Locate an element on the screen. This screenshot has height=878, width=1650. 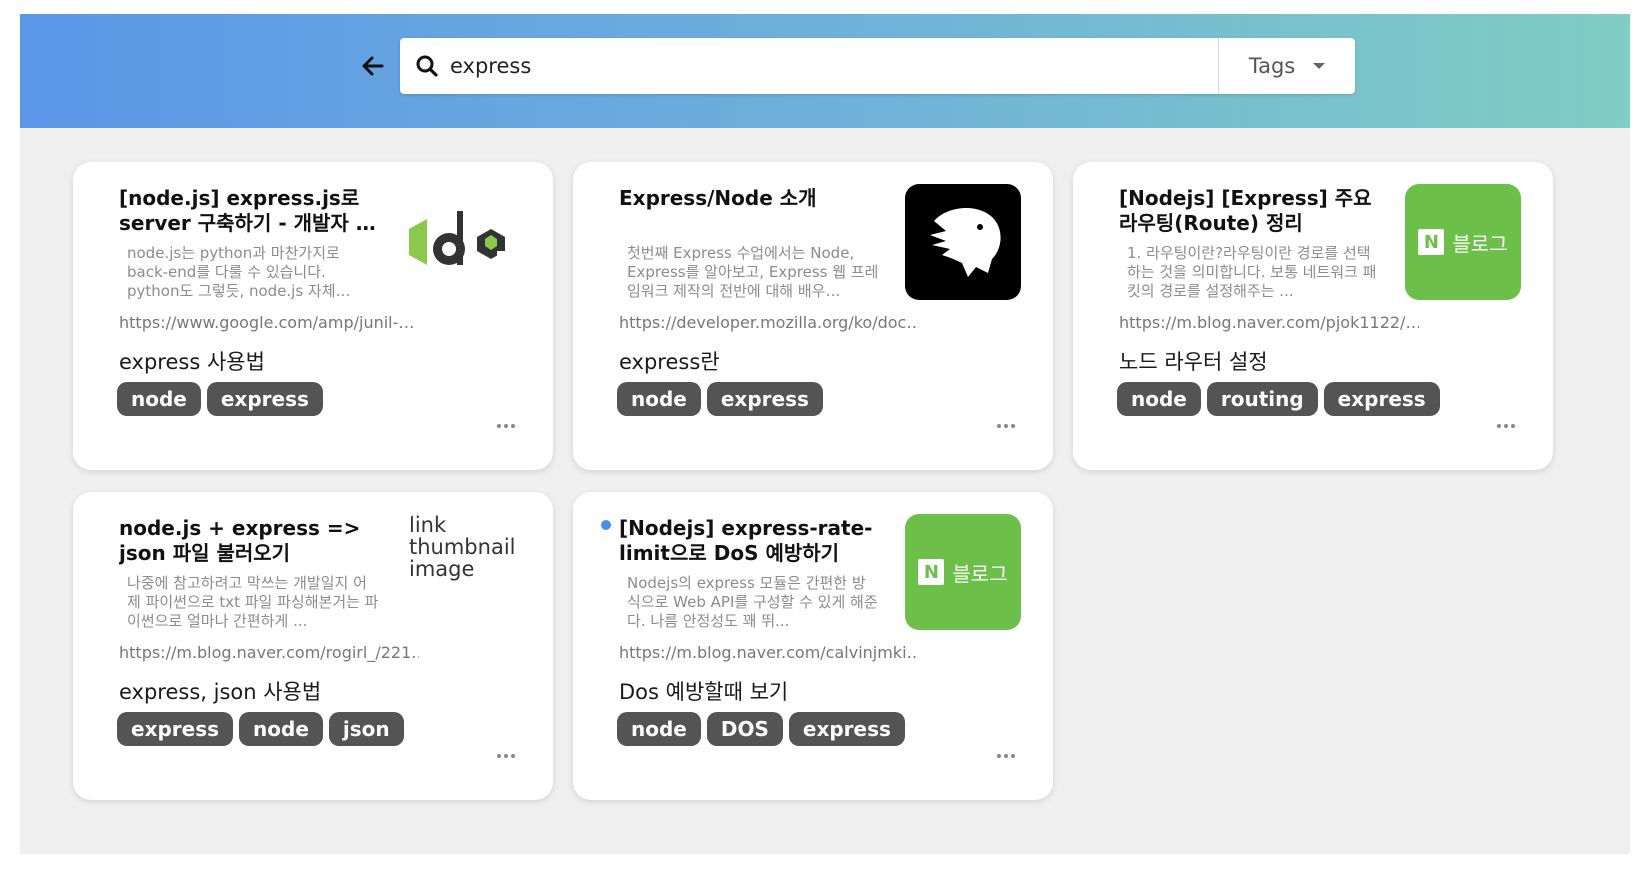
search-input is located at coordinates (833, 66).